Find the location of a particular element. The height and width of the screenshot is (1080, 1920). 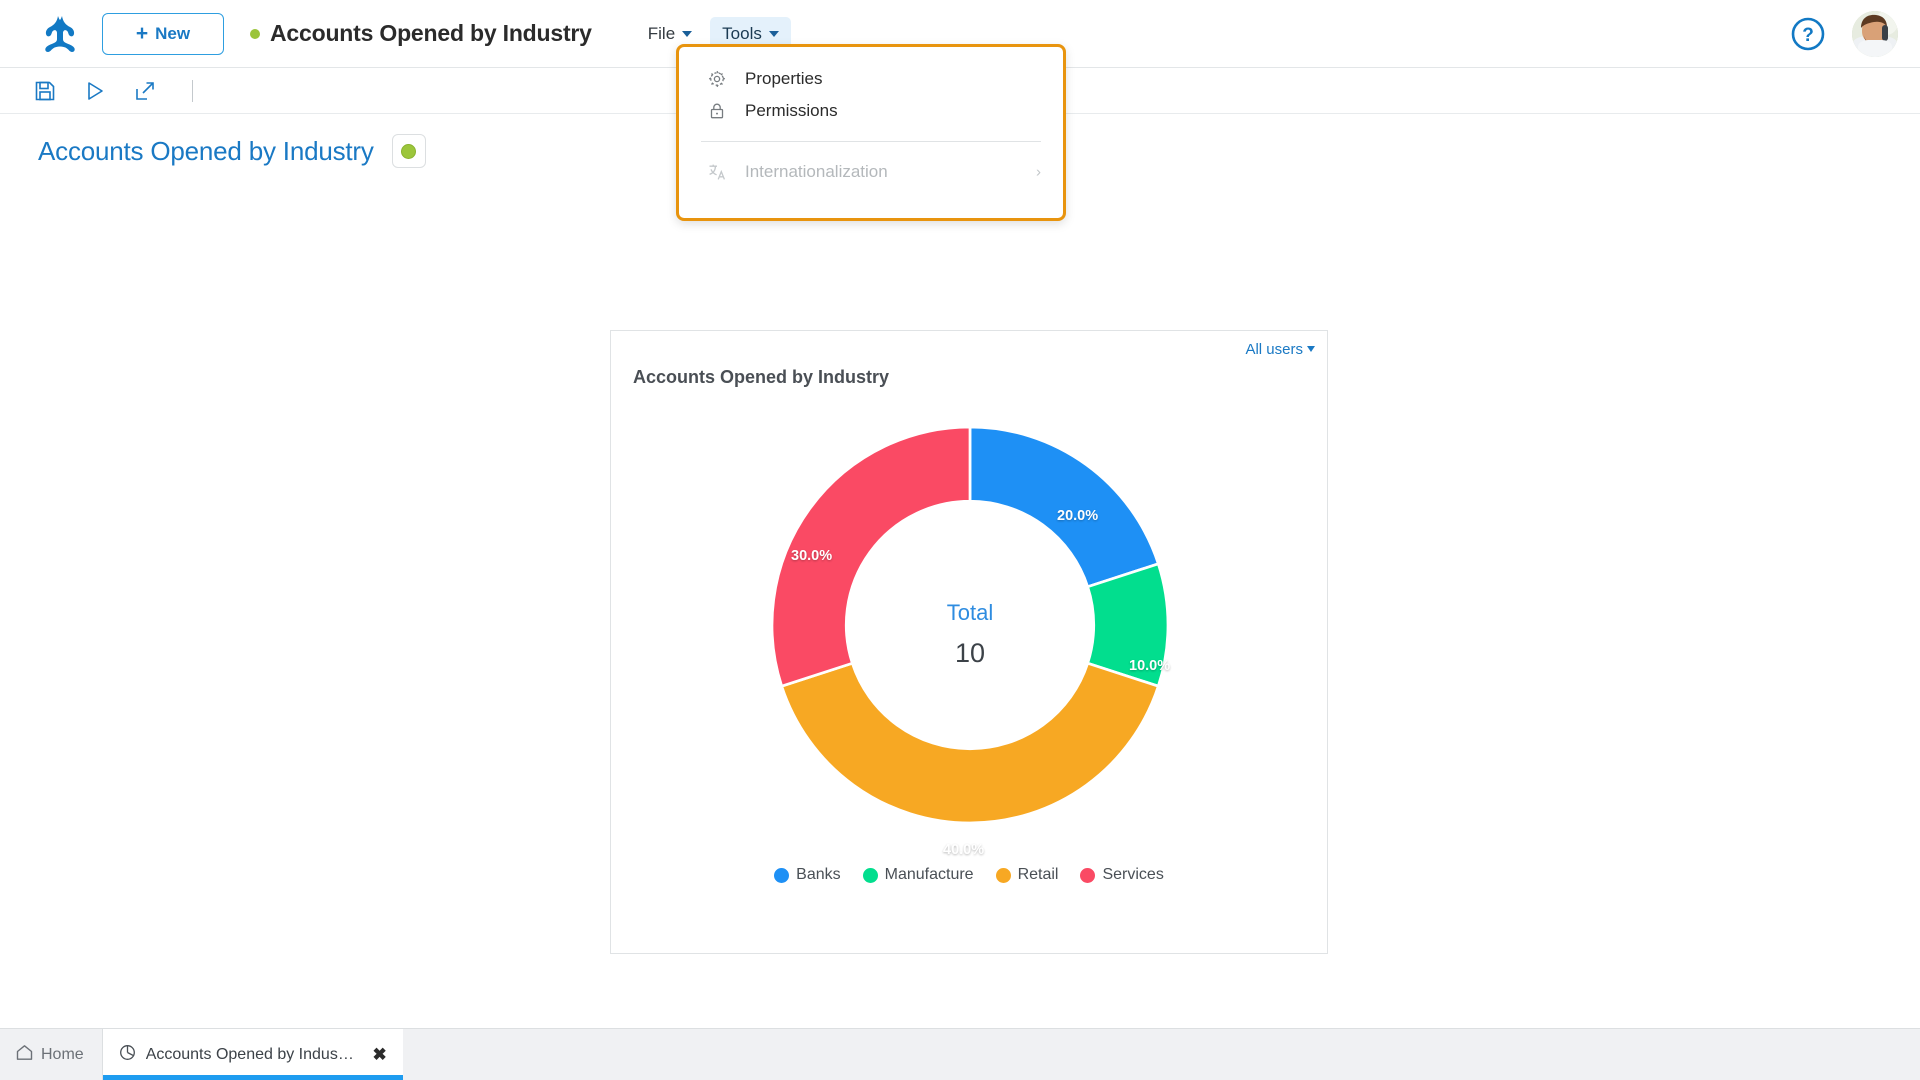

menu-tools-label: Tools is located at coordinates (742, 33).